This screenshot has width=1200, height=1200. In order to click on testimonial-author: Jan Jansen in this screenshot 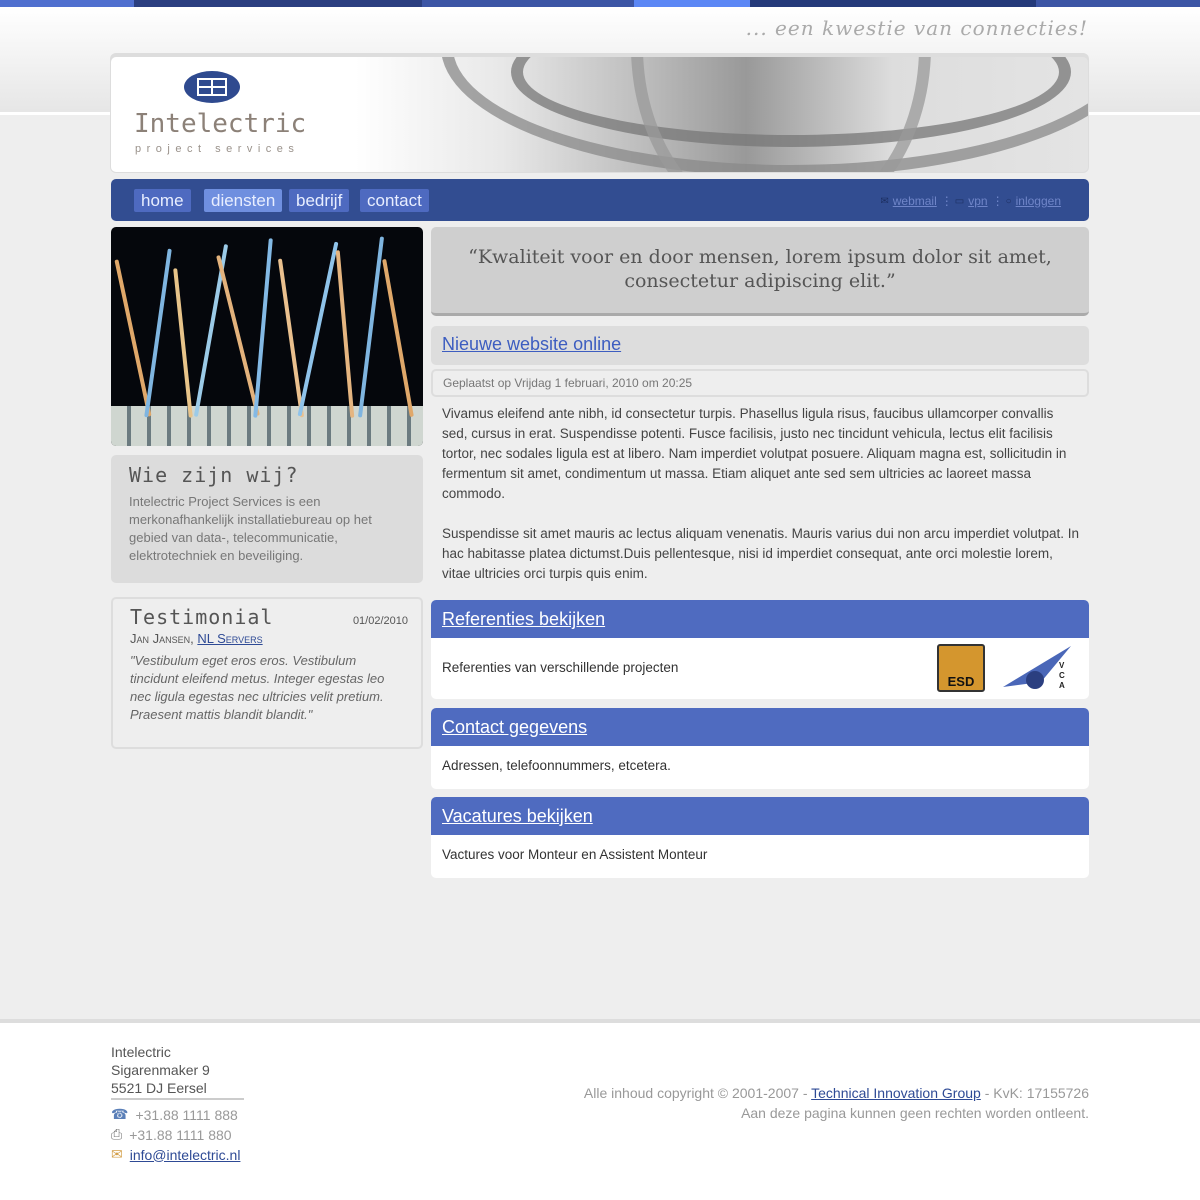, I will do `click(160, 638)`.